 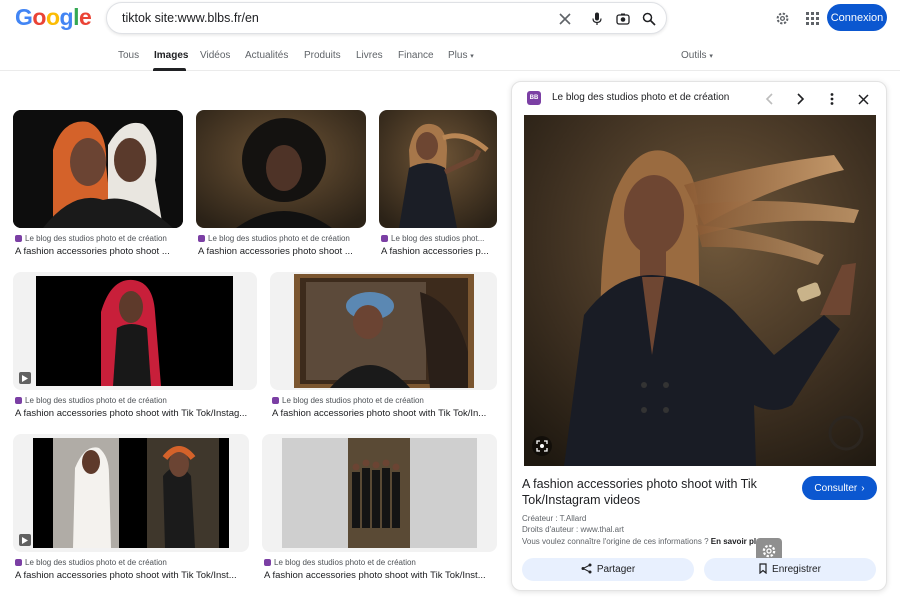 I want to click on tools-label: Outils, so click(x=694, y=55).